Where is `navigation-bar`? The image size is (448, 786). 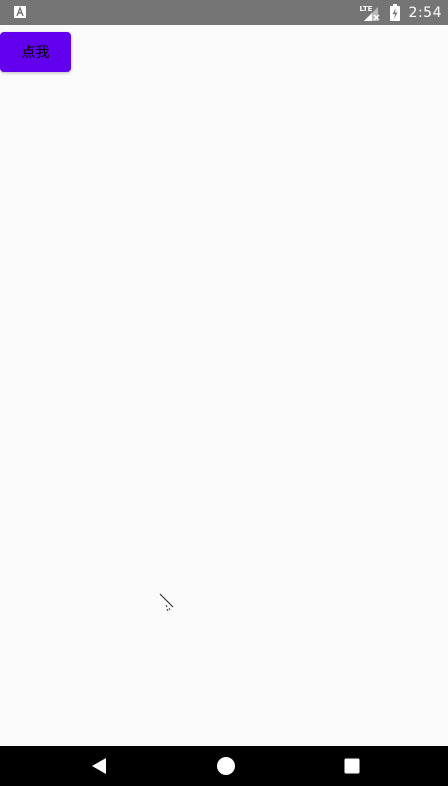 navigation-bar is located at coordinates (224, 766).